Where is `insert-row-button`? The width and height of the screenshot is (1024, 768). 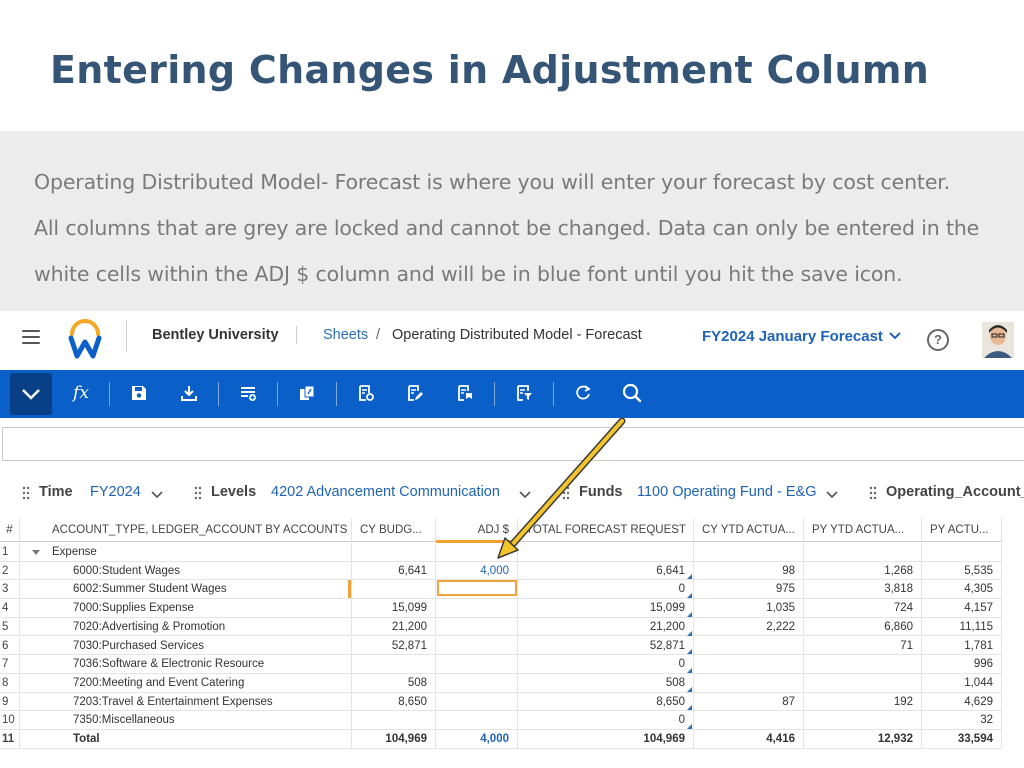 insert-row-button is located at coordinates (248, 393).